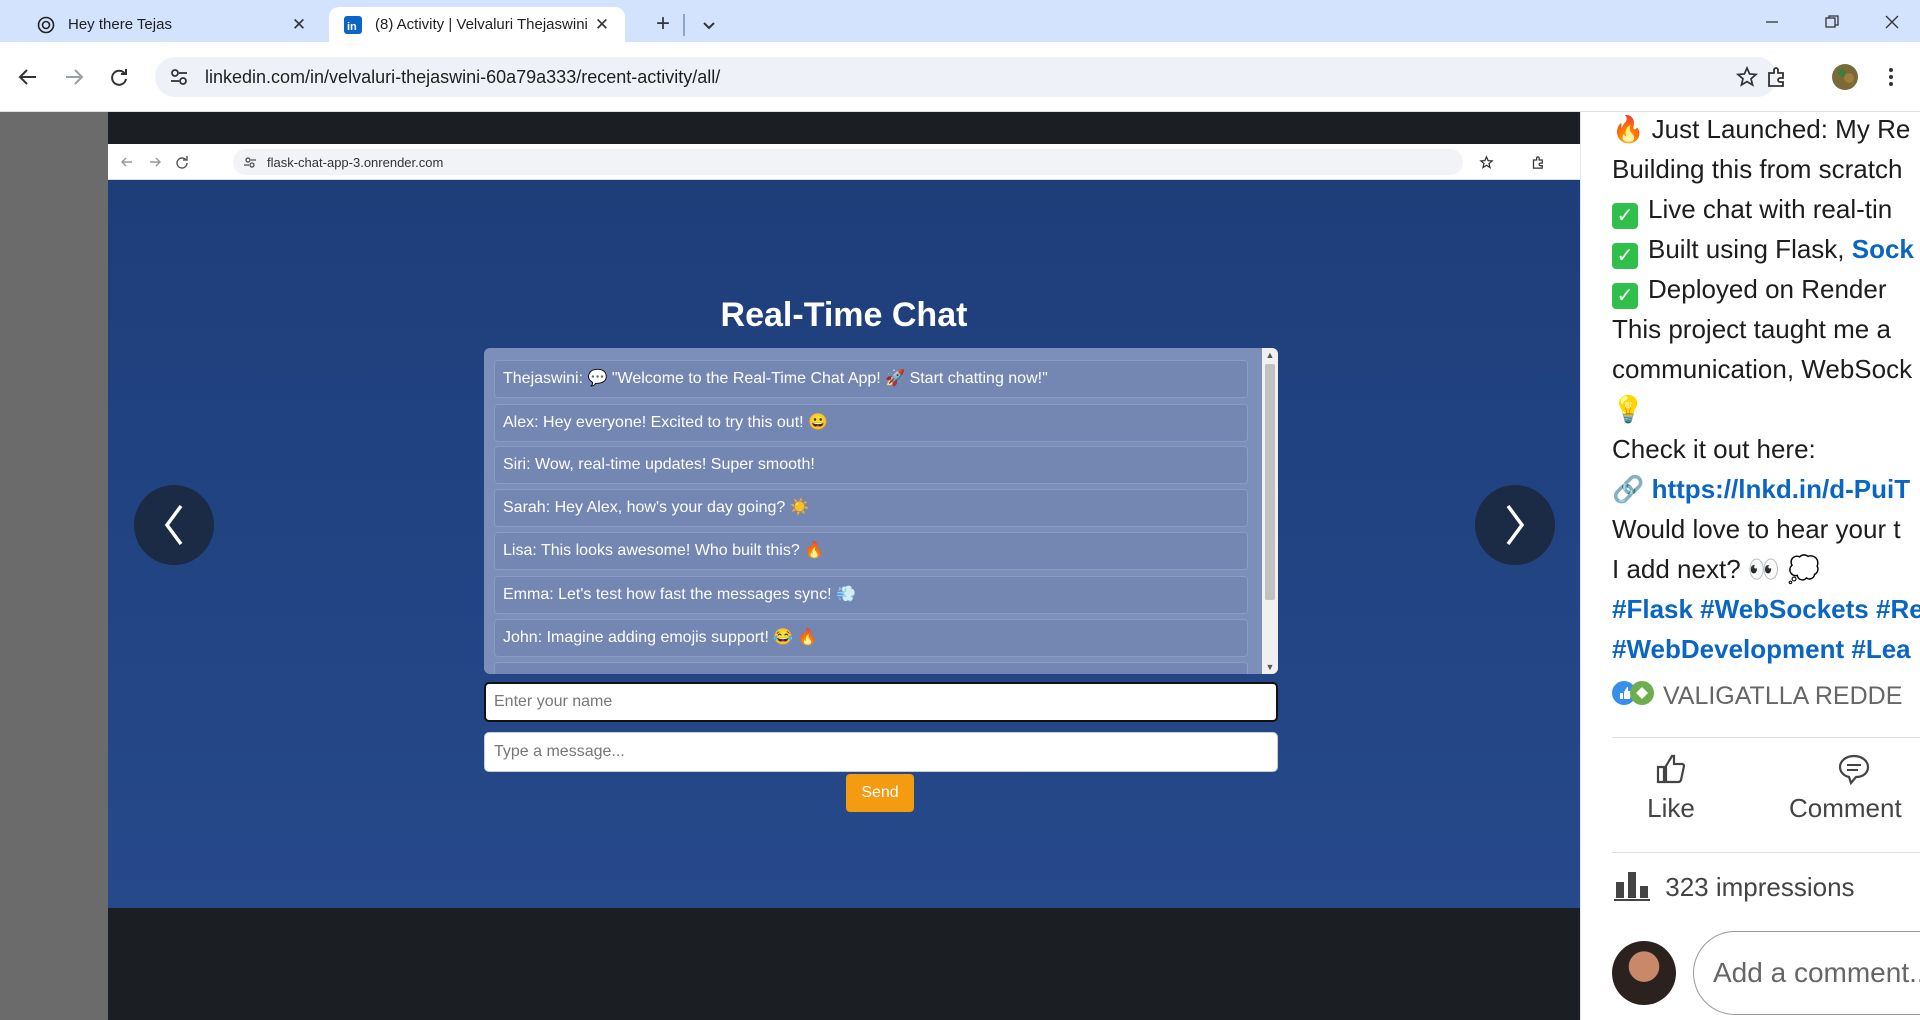 Image resolution: width=1920 pixels, height=1020 pixels. I want to click on svg-text: in, so click(352, 27).